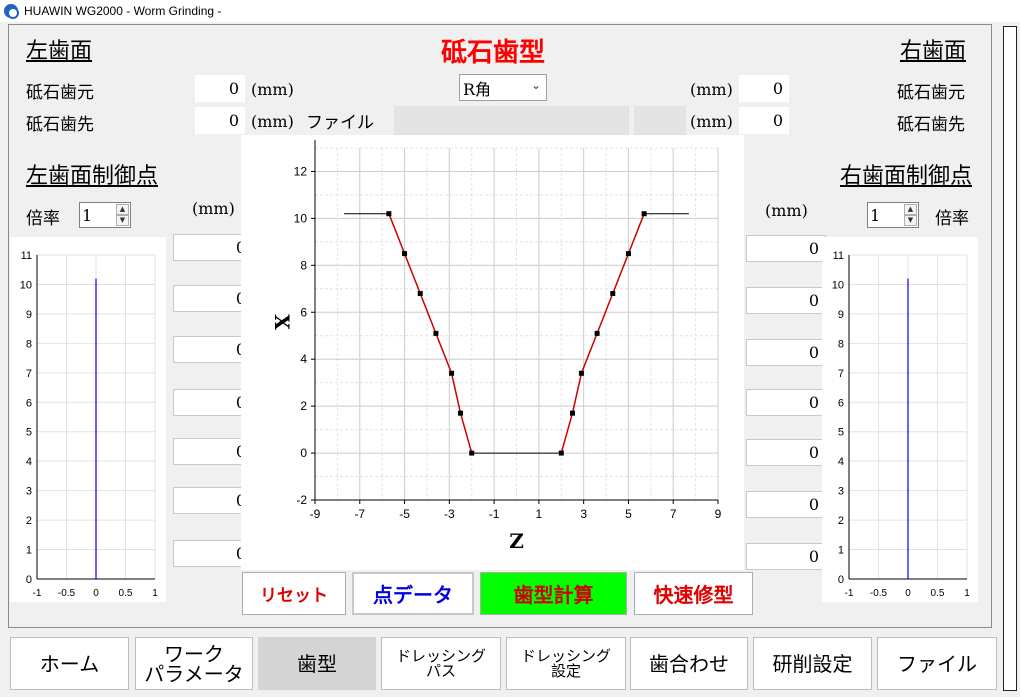 Image resolution: width=1020 pixels, height=697 pixels. Describe the element at coordinates (764, 120) in the screenshot. I see `right-tip-input: 0` at that location.